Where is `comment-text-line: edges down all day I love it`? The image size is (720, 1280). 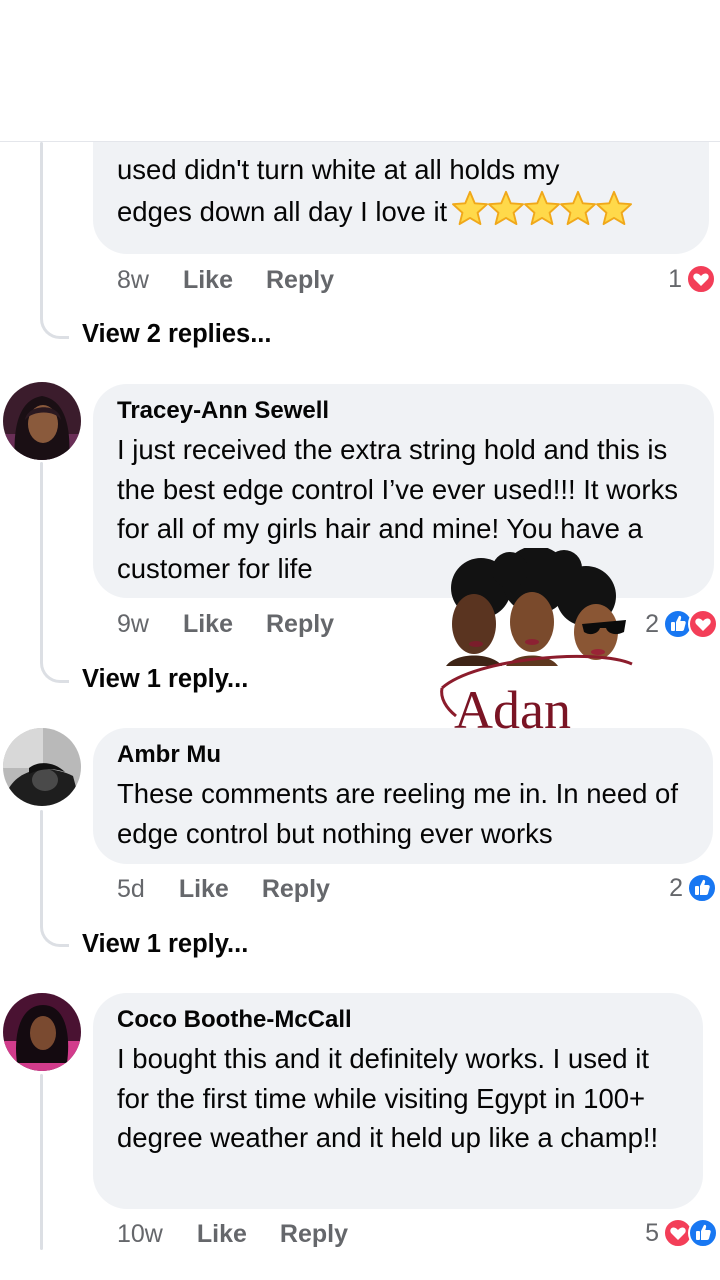
comment-text-line: edges down all day I love it is located at coordinates (401, 211).